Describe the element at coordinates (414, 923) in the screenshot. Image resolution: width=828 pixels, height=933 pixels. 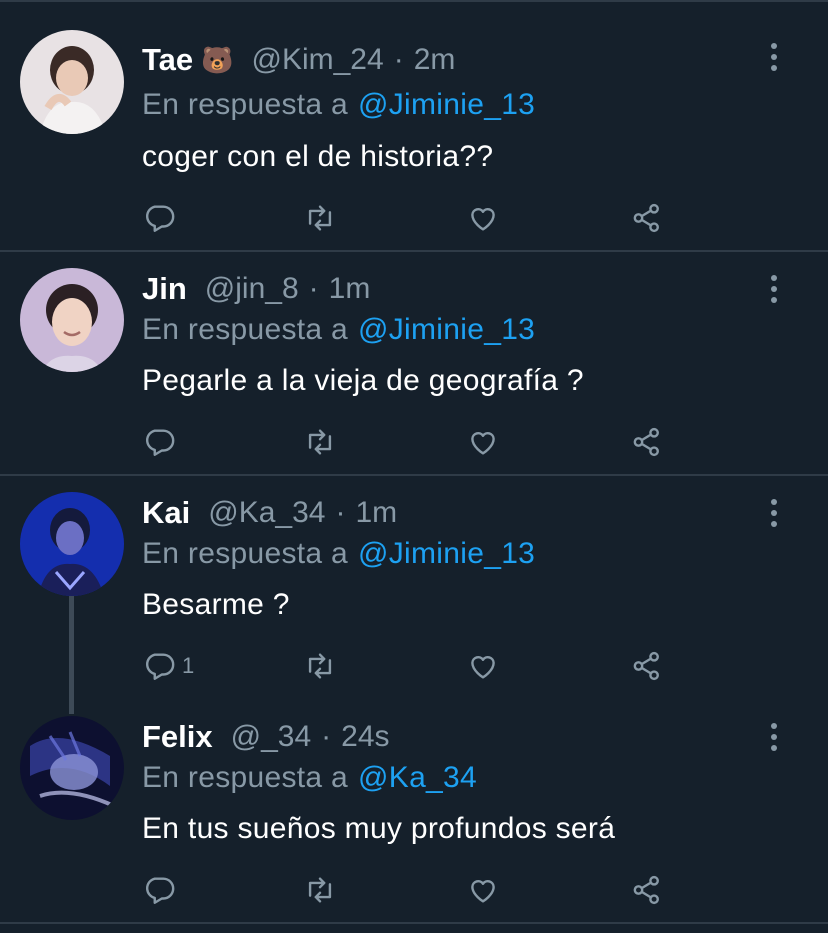
I see `divider` at that location.